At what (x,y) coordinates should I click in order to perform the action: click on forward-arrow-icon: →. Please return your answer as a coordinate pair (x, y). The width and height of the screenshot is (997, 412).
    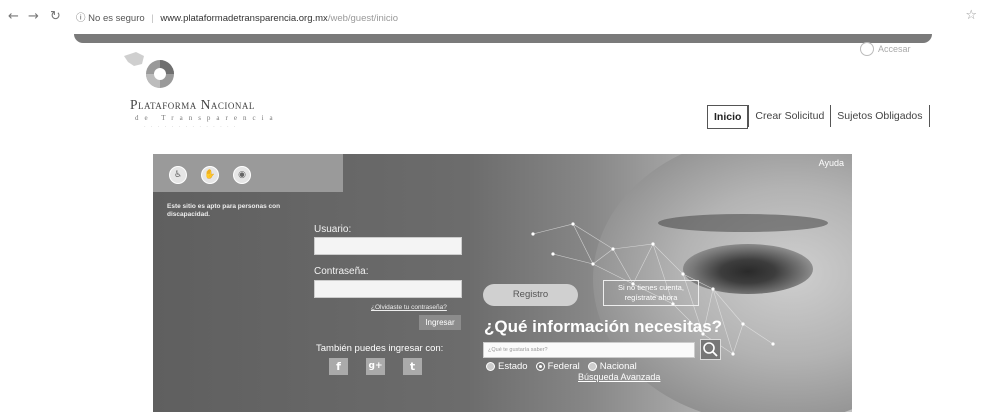
    Looking at the image, I should click on (33, 16).